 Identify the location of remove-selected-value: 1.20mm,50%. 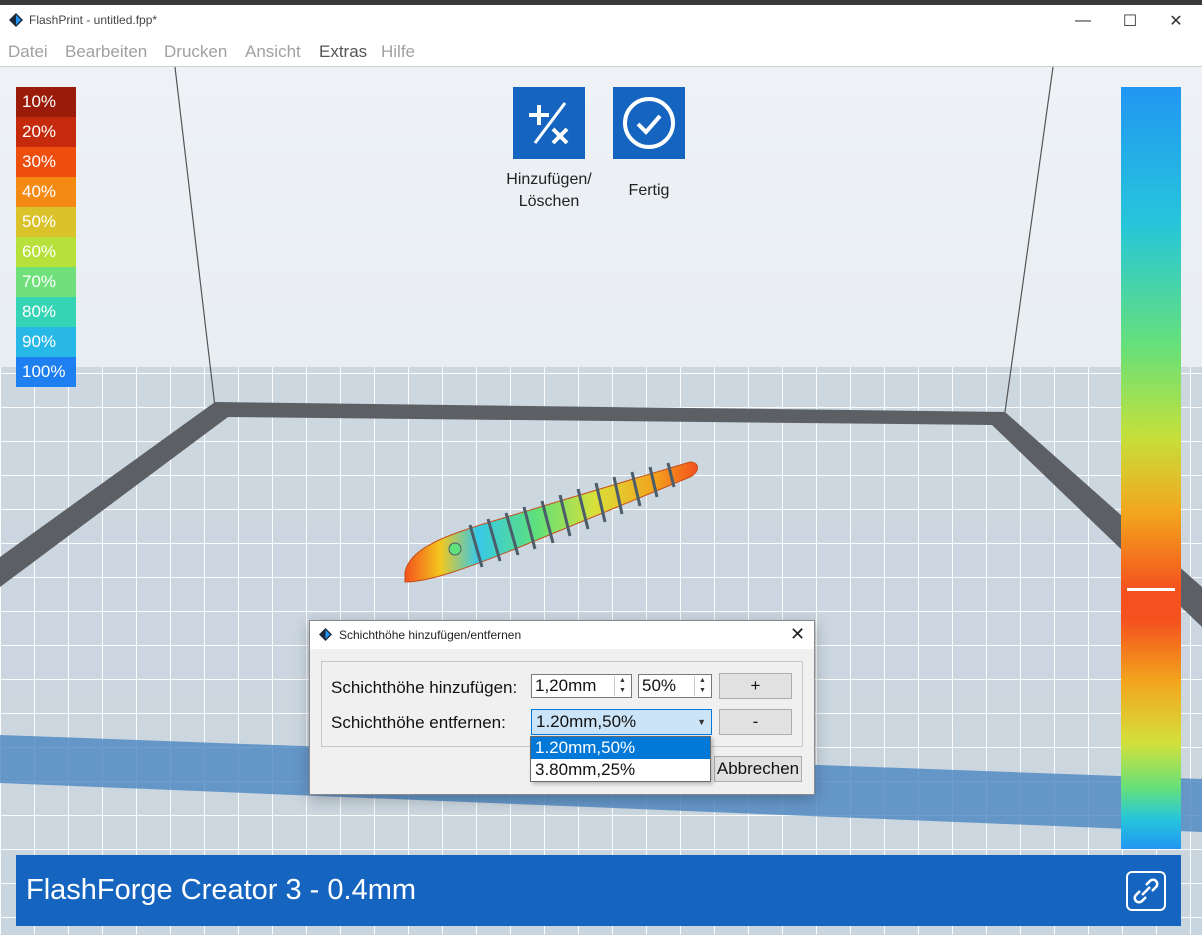
(586, 721).